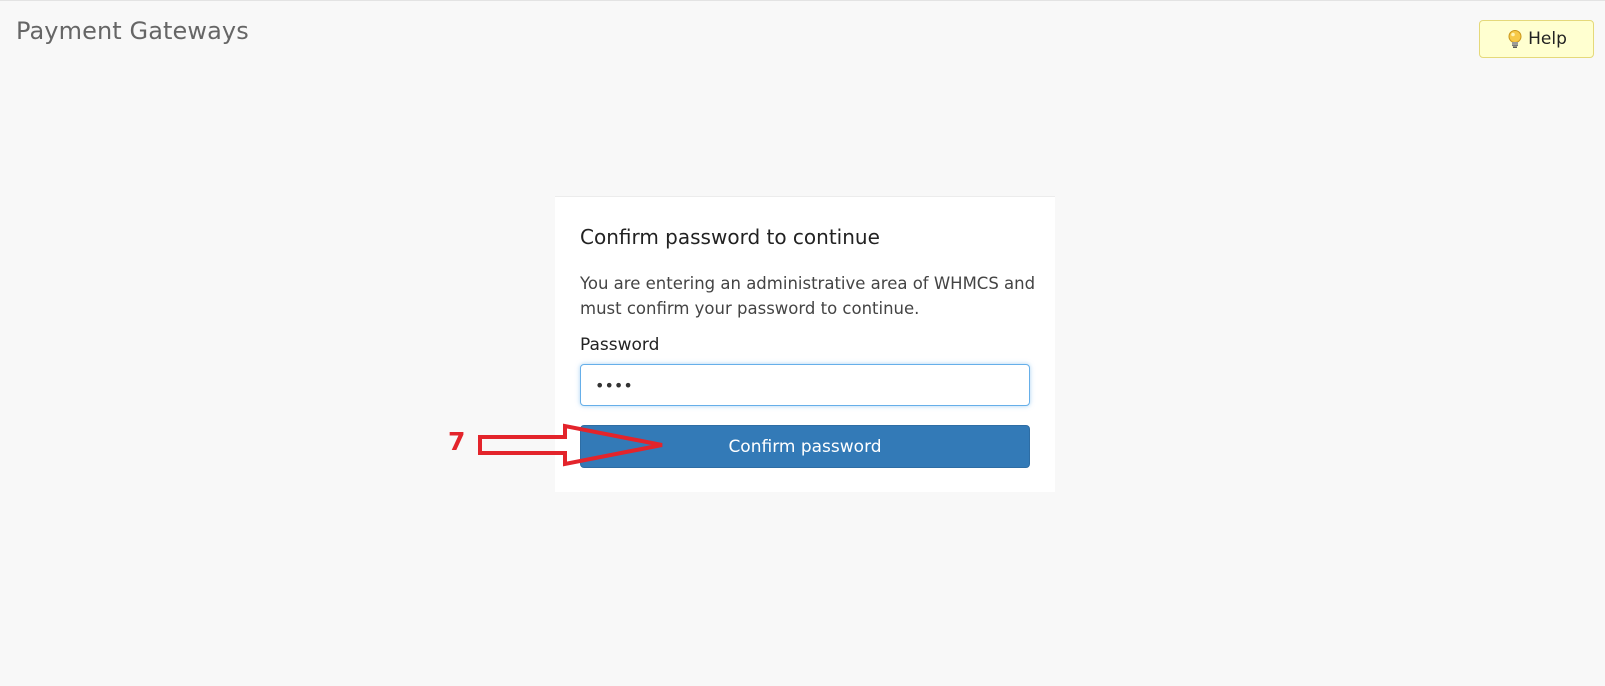 This screenshot has width=1605, height=686. I want to click on lightbulb-icon, so click(1515, 39).